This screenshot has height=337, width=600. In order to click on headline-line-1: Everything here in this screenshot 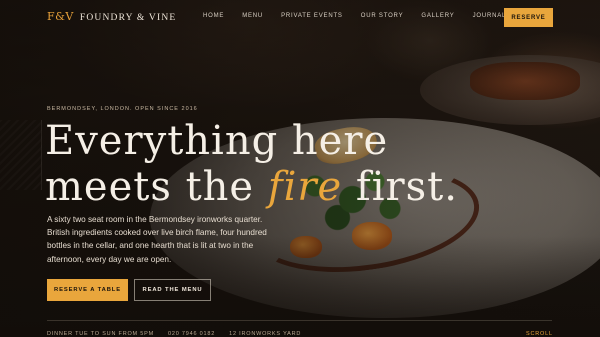, I will do `click(217, 141)`.